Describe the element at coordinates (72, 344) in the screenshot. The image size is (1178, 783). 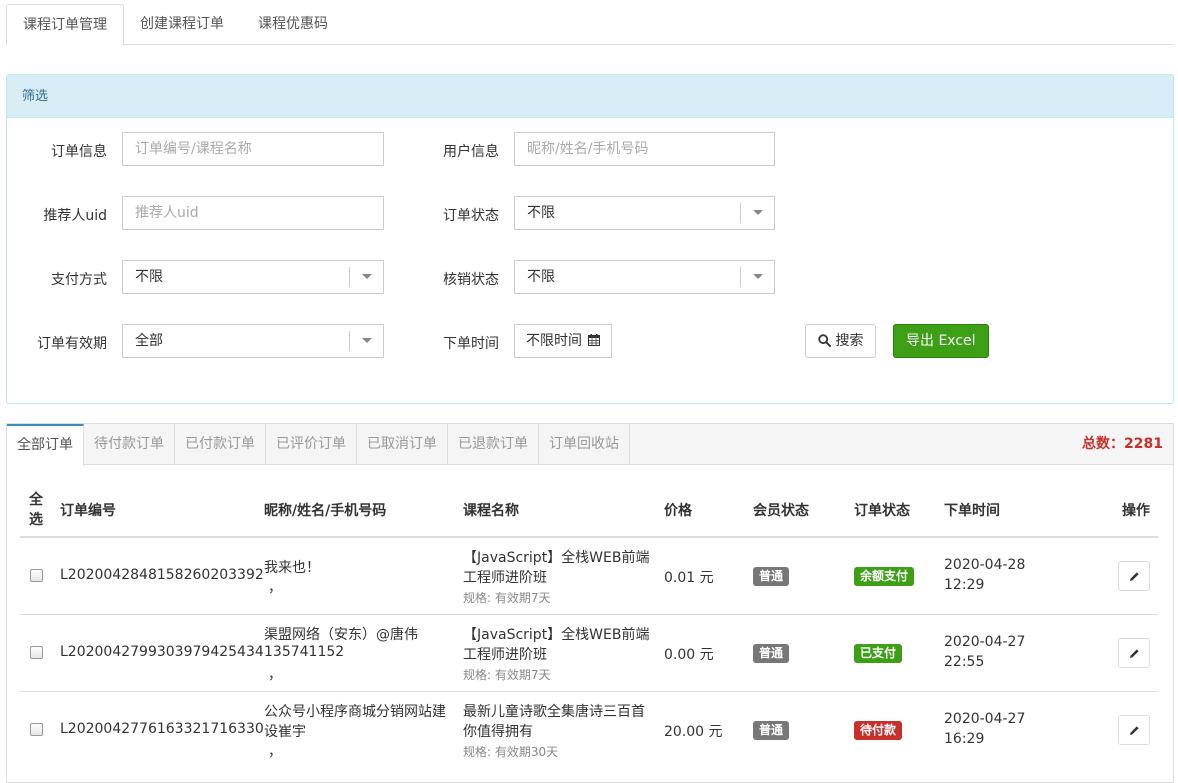
I see `validity-label: 订单有效期` at that location.